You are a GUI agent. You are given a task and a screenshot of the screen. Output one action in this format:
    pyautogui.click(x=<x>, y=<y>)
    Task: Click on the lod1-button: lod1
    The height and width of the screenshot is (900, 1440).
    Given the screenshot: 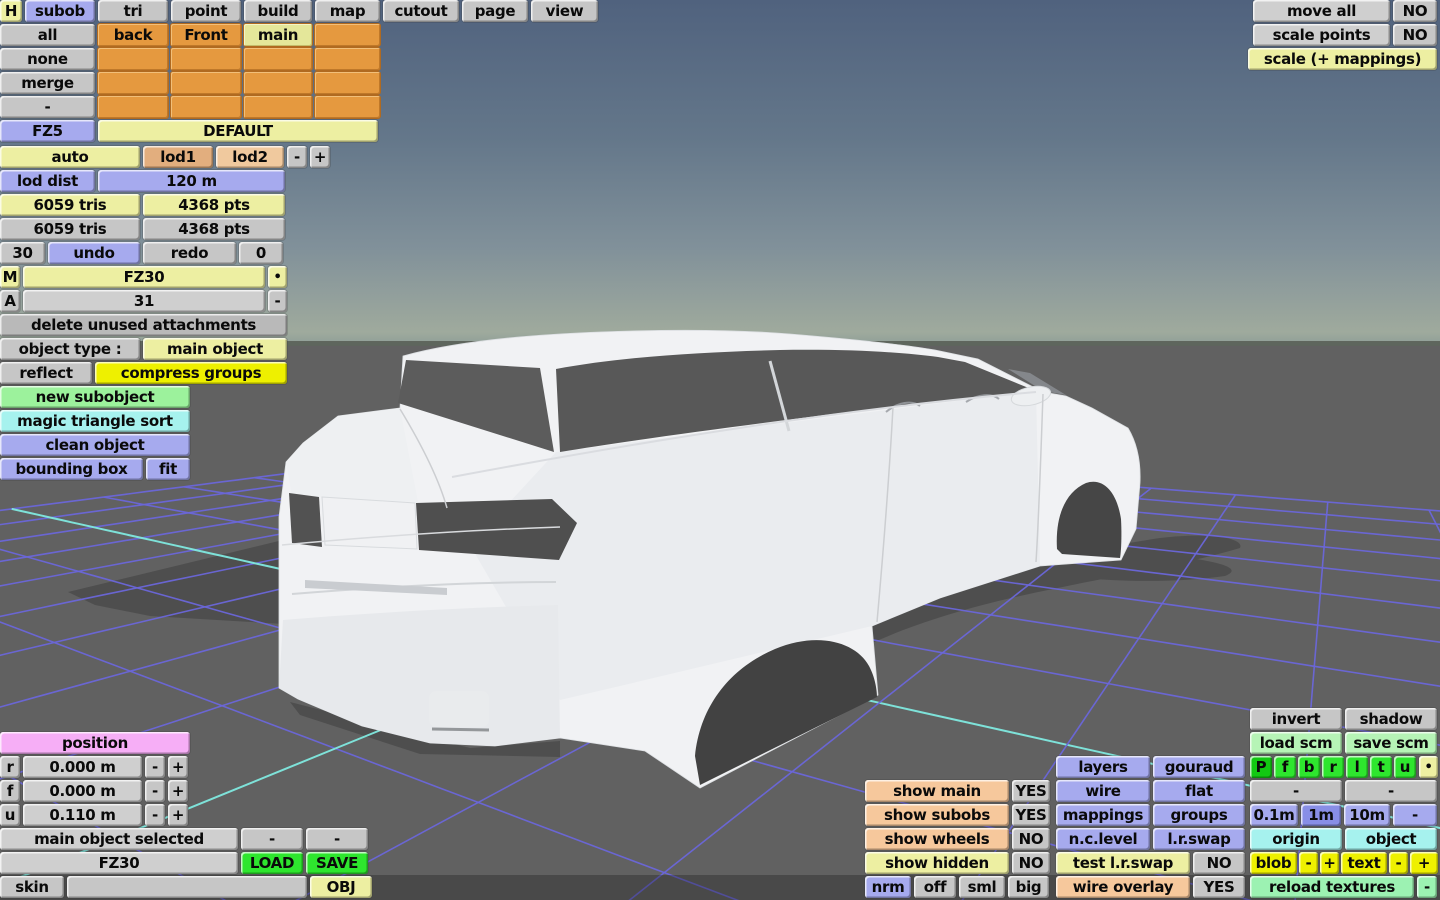 What is the action you would take?
    pyautogui.click(x=178, y=157)
    